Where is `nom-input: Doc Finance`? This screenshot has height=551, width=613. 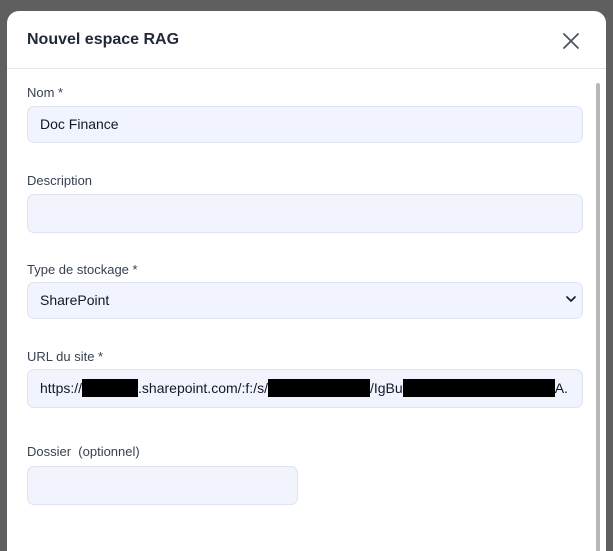 nom-input: Doc Finance is located at coordinates (305, 124).